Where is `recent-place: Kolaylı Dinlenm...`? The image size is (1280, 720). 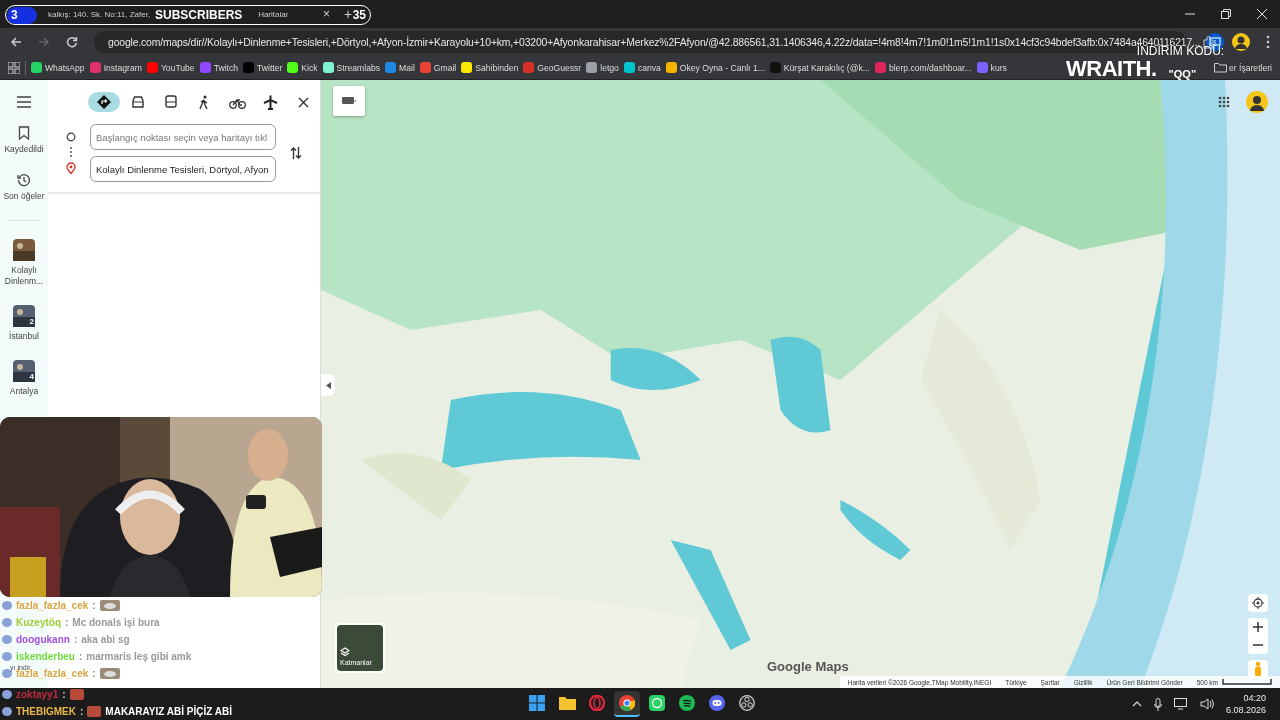 recent-place: Kolaylı Dinlenm... is located at coordinates (24, 263).